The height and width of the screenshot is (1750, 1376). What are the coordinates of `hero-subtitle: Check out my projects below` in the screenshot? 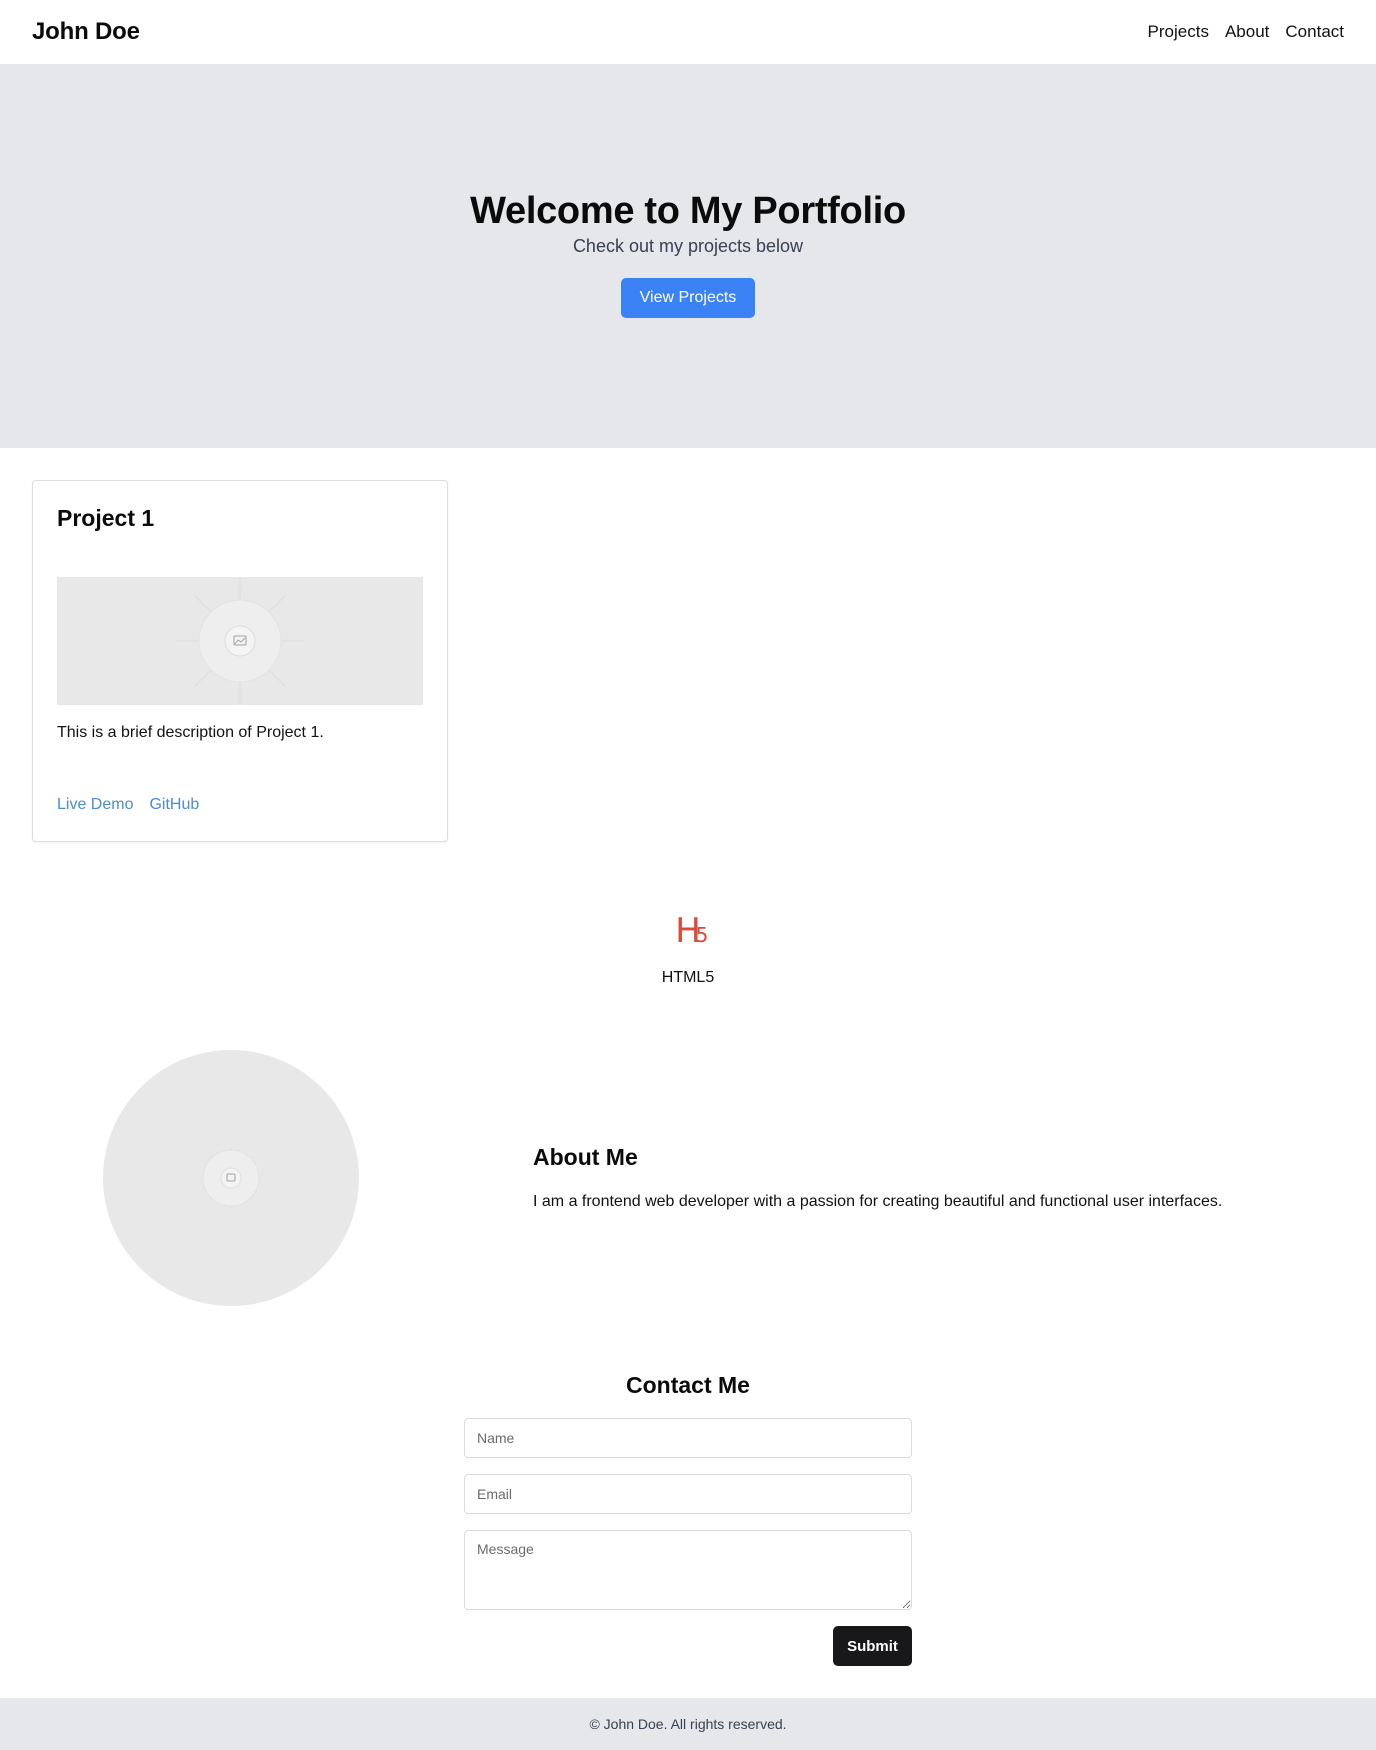 It's located at (688, 246).